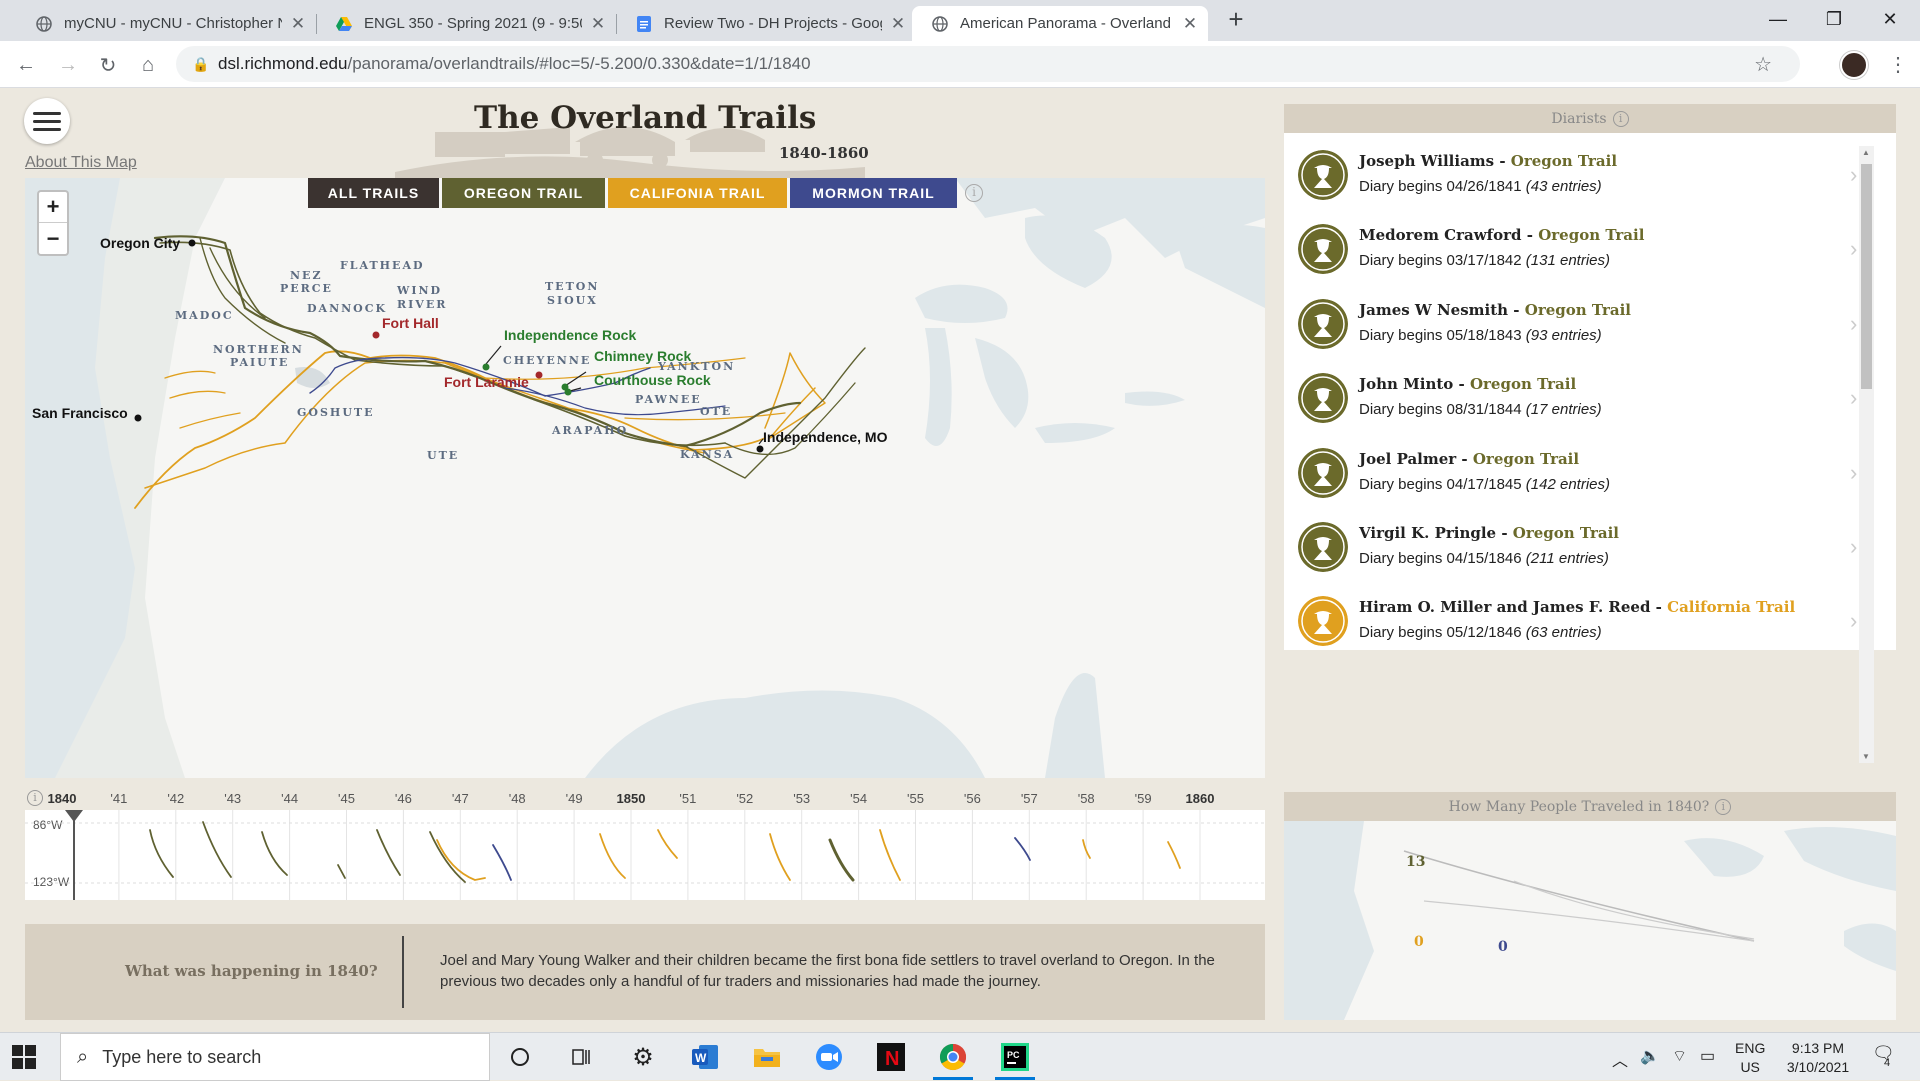  What do you see at coordinates (118, 798) in the screenshot?
I see `timeline-year-label: '41` at bounding box center [118, 798].